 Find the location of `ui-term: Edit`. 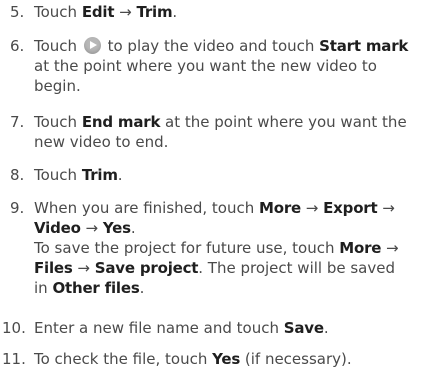

ui-term: Edit is located at coordinates (98, 12).